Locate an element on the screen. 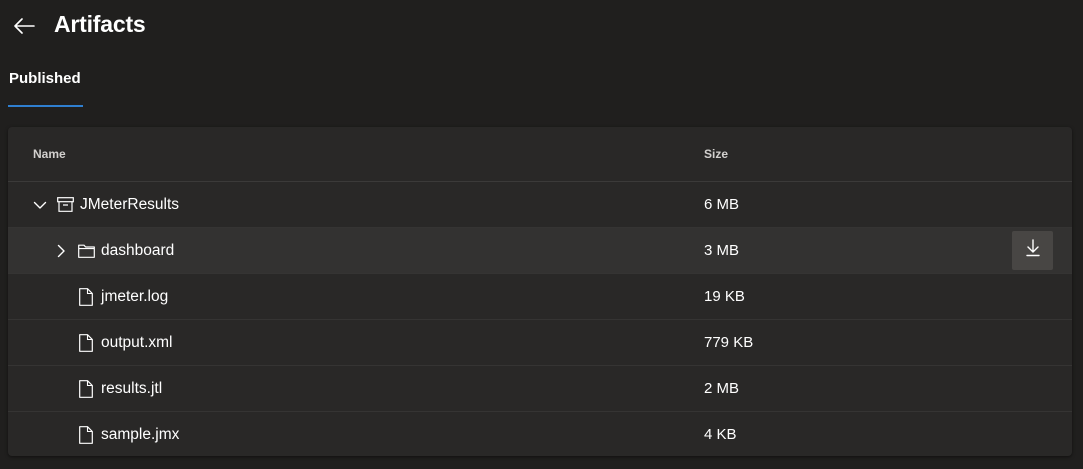  column-header-name: Name is located at coordinates (49, 154).